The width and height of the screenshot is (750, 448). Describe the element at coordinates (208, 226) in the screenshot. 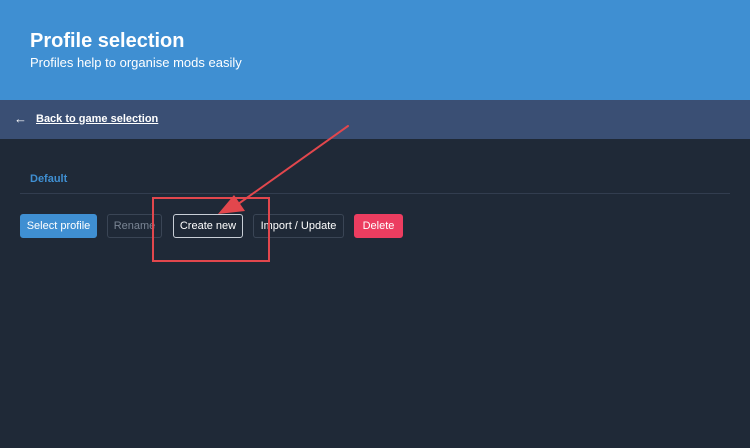

I see `create-new-button: Create new` at that location.